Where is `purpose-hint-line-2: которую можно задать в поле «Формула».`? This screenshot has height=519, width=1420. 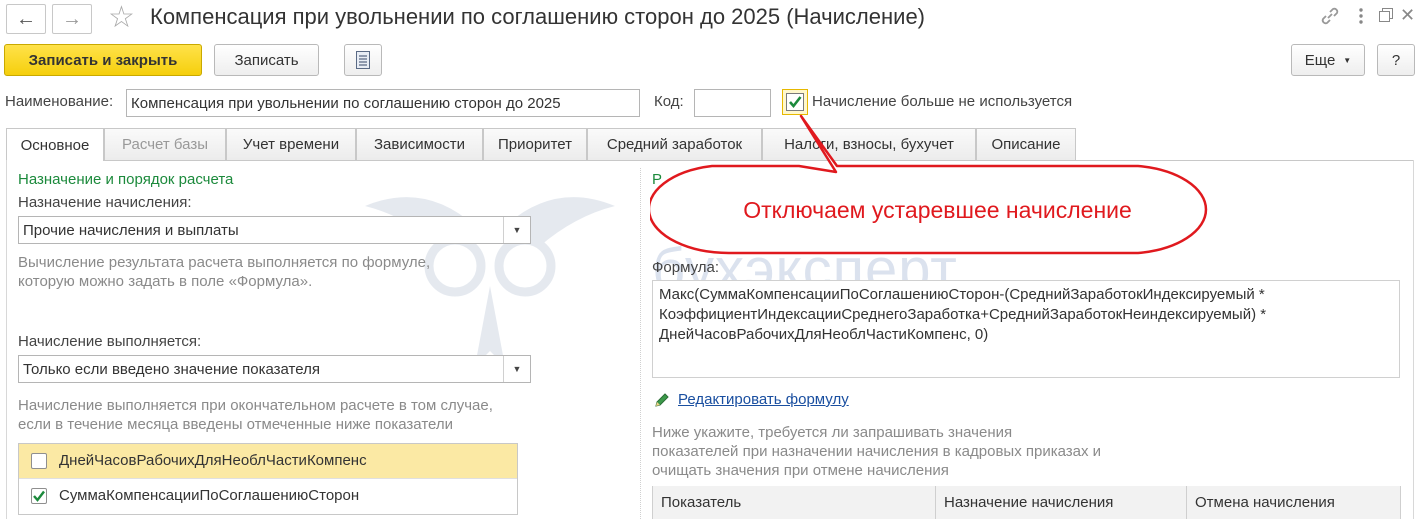
purpose-hint-line-2: которую можно задать в поле «Формула». is located at coordinates (165, 281).